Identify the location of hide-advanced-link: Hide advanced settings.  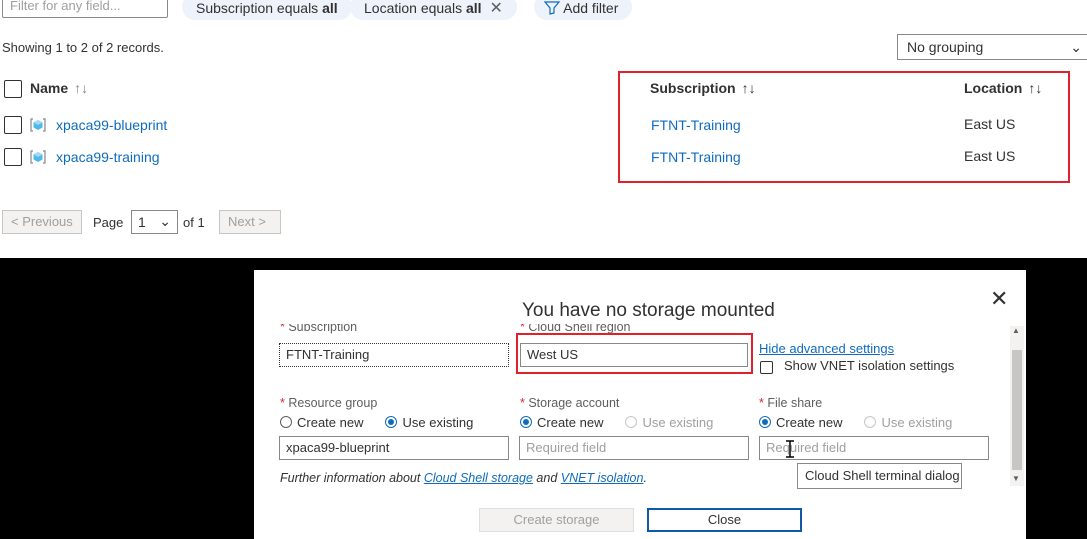
(826, 348).